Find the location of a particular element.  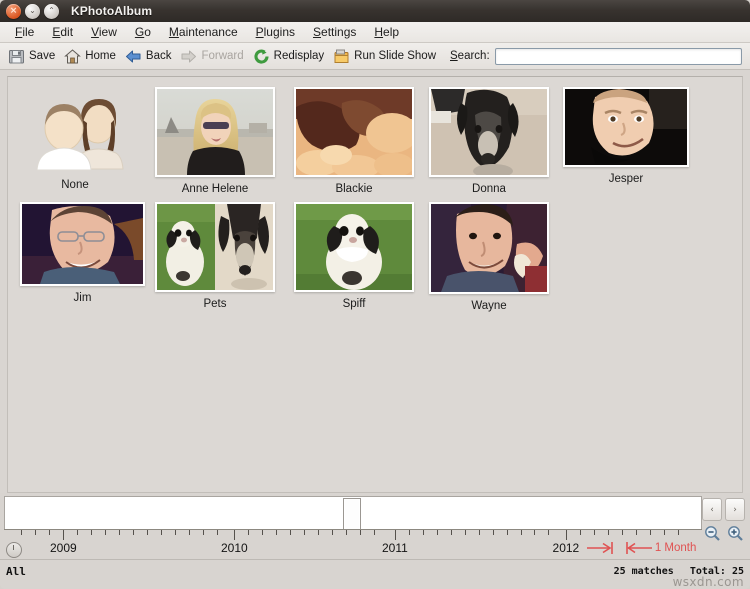

list-item: Jesper is located at coordinates (626, 136).